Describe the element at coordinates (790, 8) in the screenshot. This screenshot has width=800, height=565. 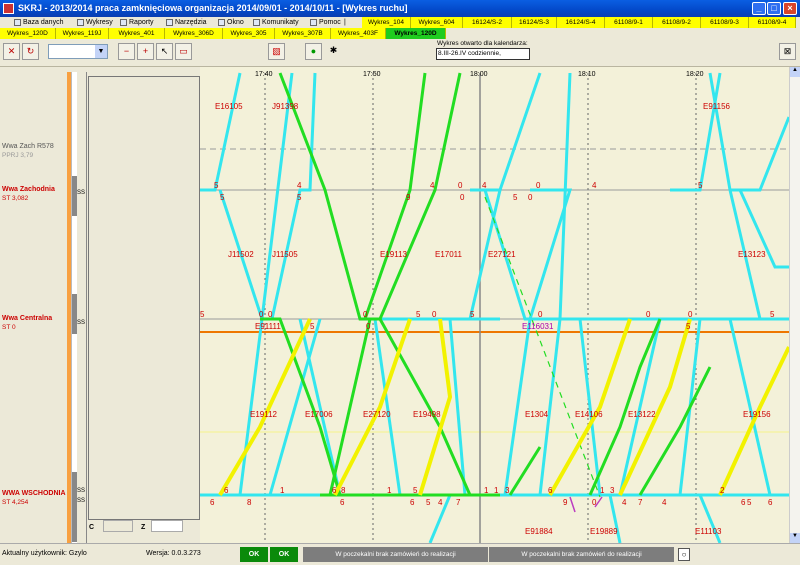
I see `close-button: ×` at that location.